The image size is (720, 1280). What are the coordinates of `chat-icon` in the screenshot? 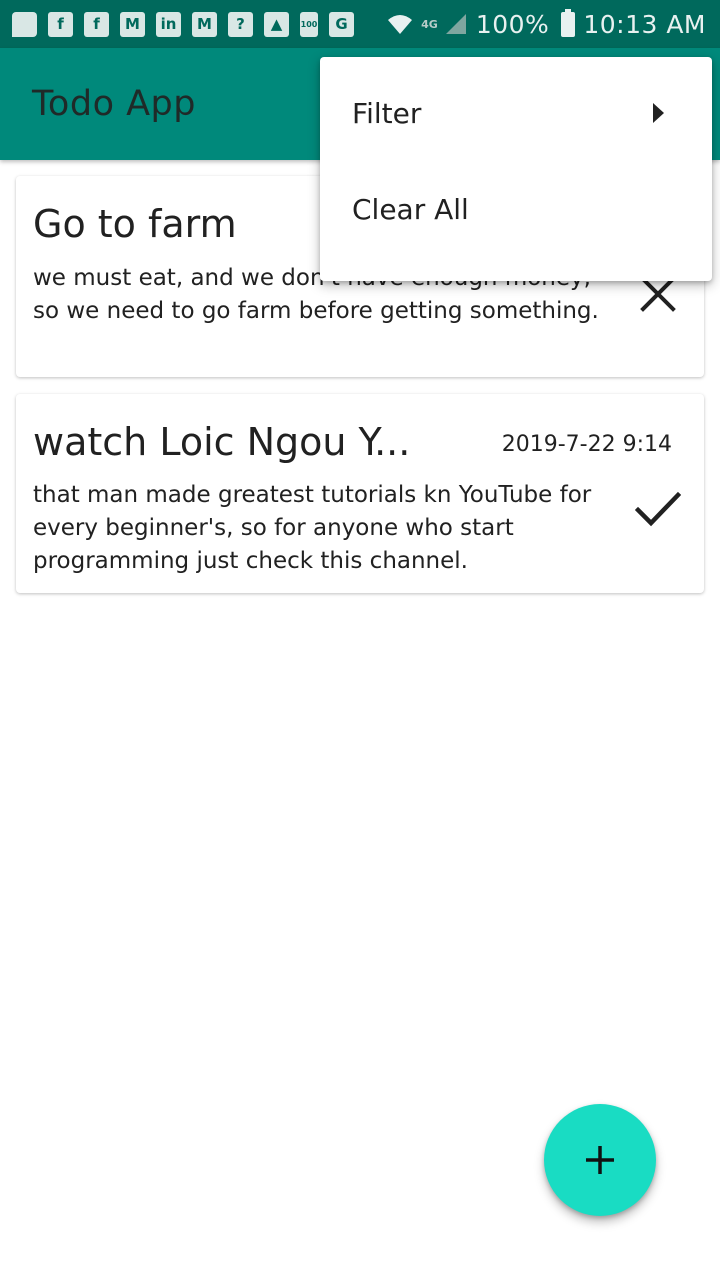 It's located at (24, 24).